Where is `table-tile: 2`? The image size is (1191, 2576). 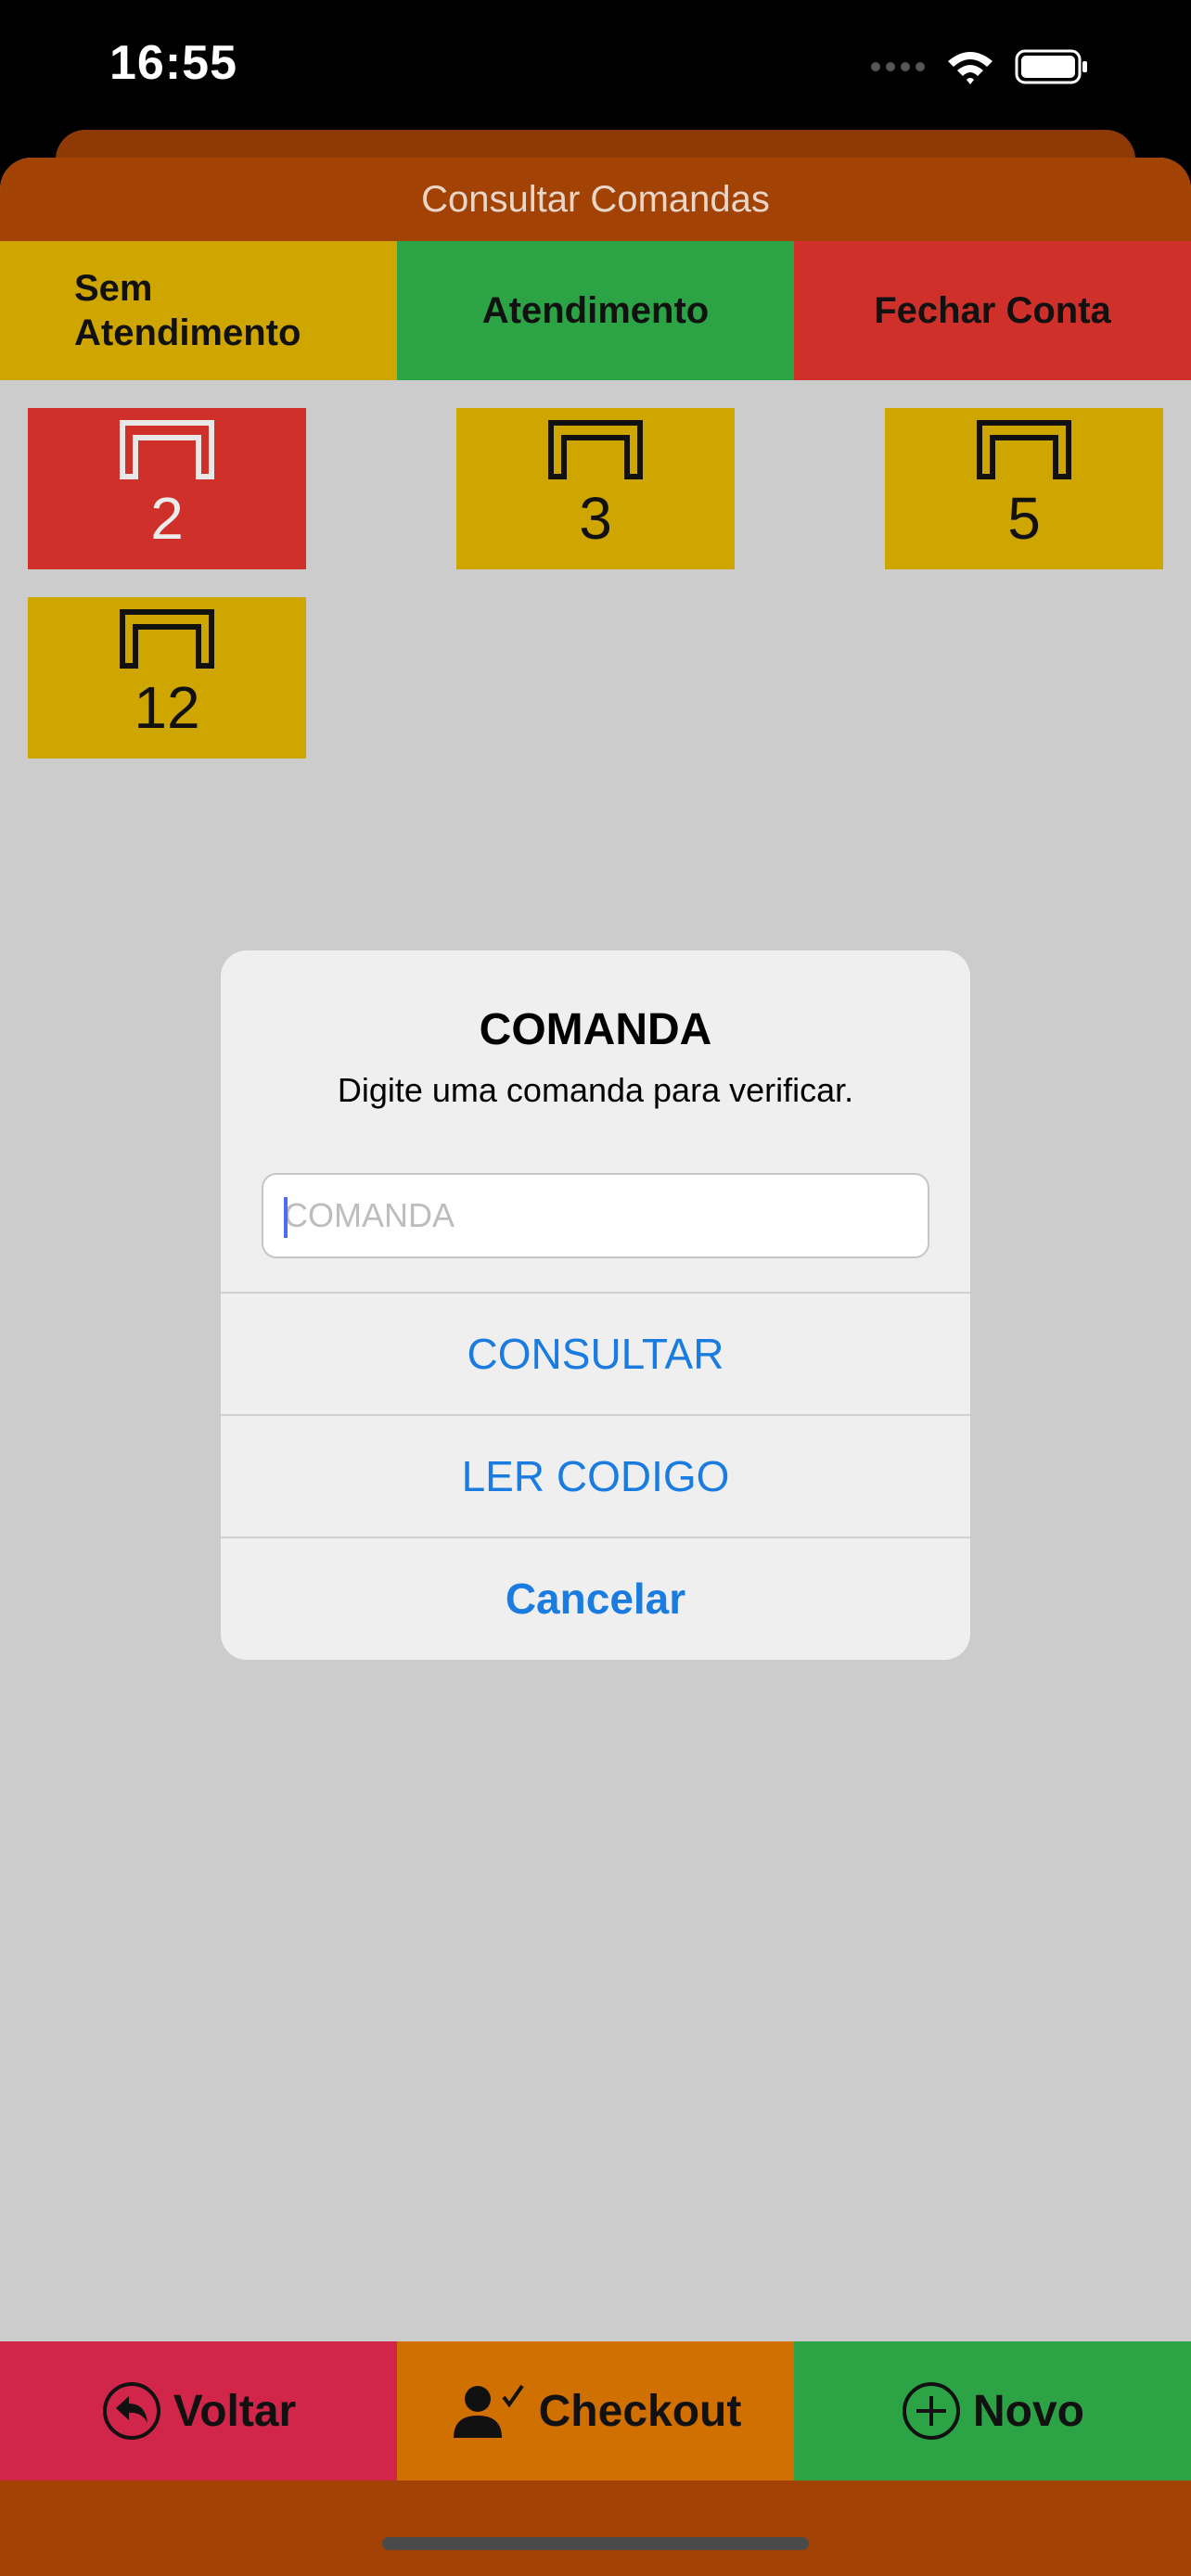 table-tile: 2 is located at coordinates (167, 488).